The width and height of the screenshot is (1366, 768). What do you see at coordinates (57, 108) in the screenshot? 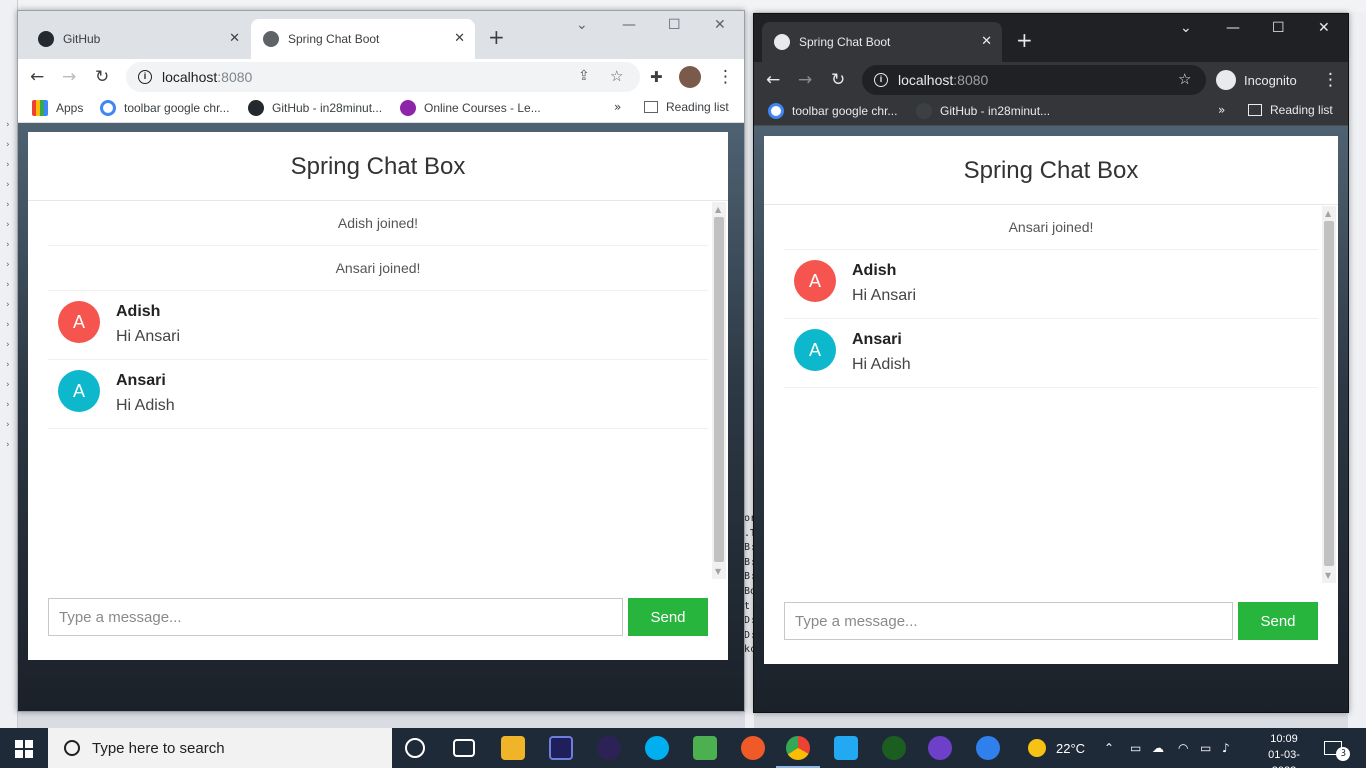
I see `bookmark-apps: Apps` at bounding box center [57, 108].